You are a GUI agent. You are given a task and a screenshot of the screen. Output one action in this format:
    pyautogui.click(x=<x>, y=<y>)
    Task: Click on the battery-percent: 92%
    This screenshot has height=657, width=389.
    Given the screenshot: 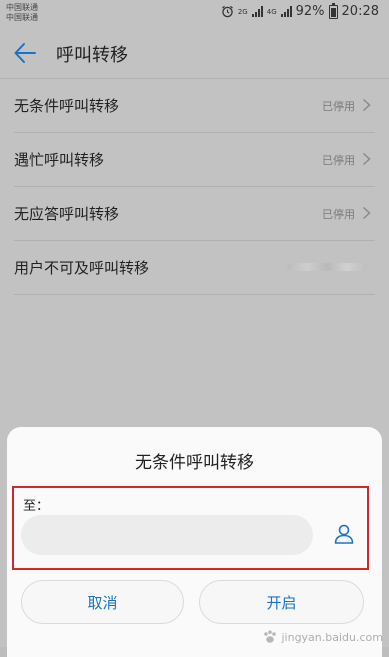 What is the action you would take?
    pyautogui.click(x=310, y=11)
    